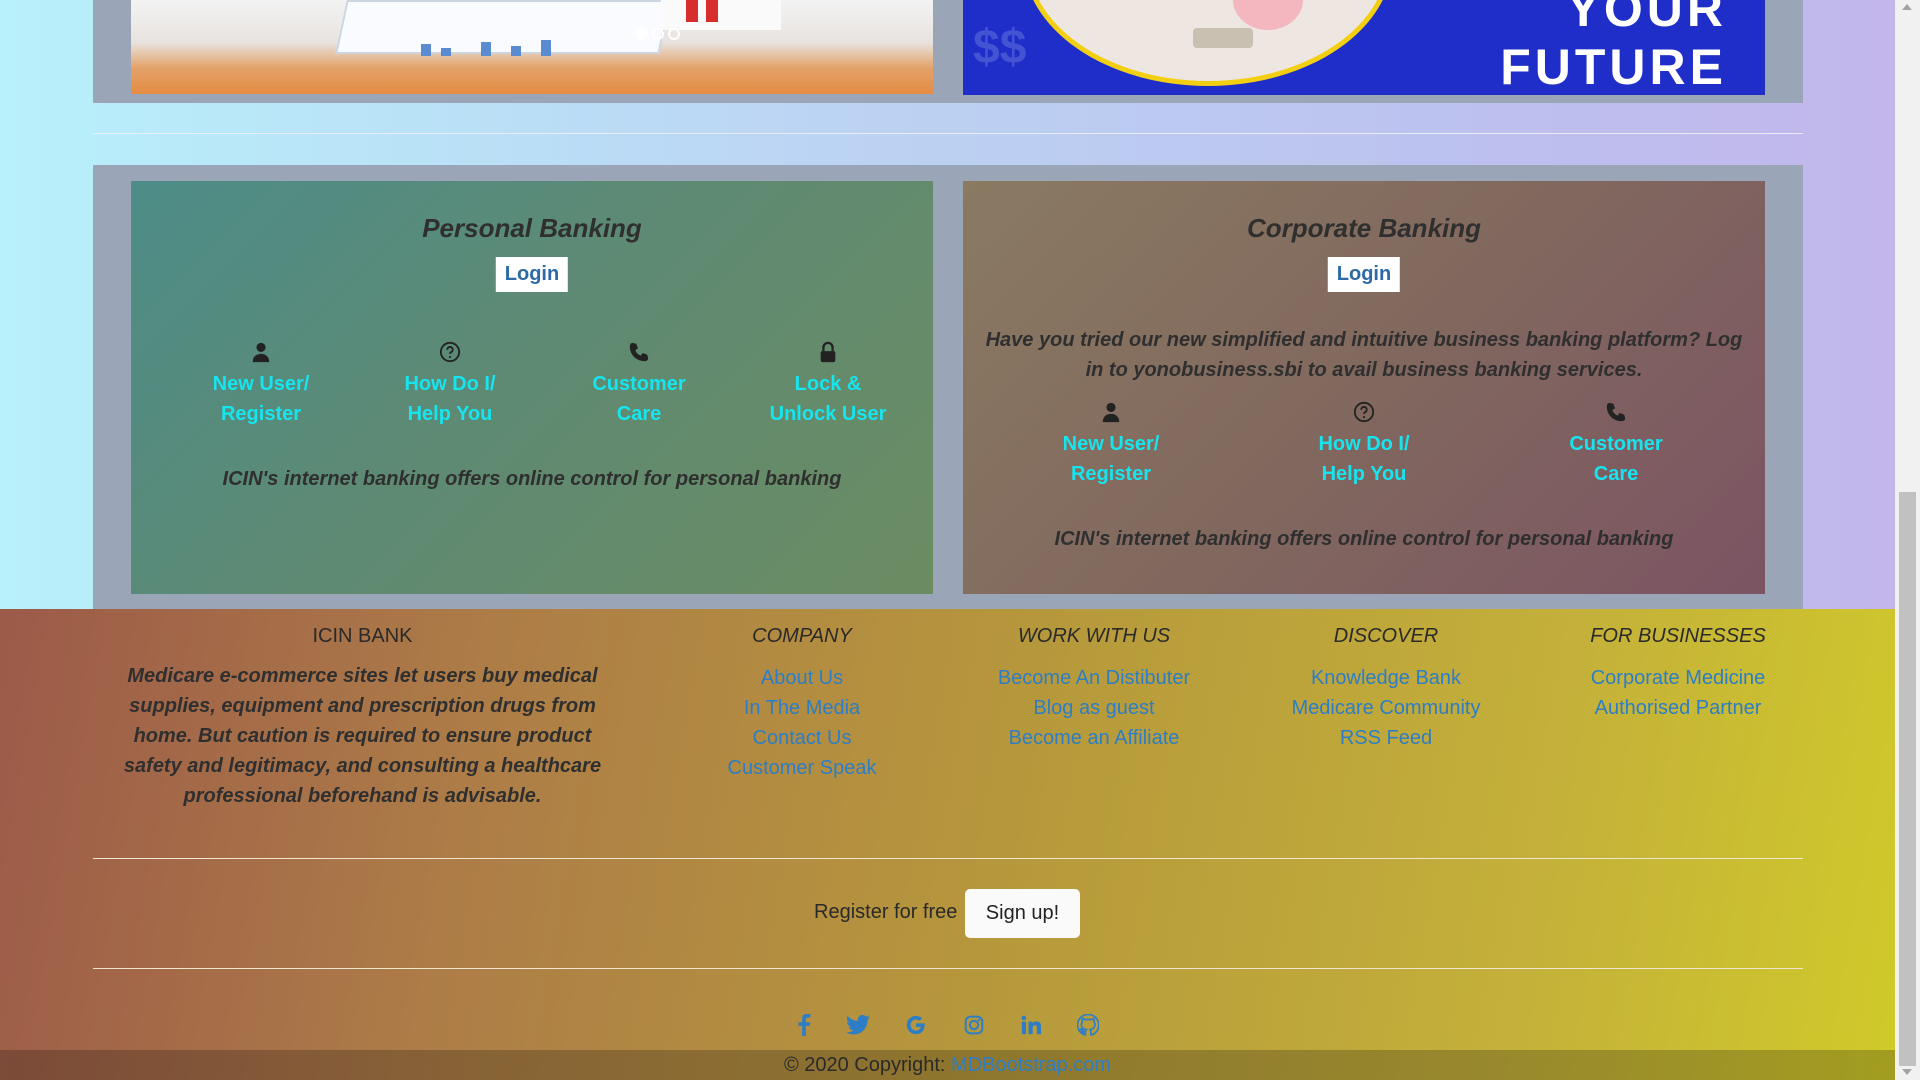 The height and width of the screenshot is (1080, 1920). Describe the element at coordinates (802, 768) in the screenshot. I see `footer-link: Customer Speak` at that location.